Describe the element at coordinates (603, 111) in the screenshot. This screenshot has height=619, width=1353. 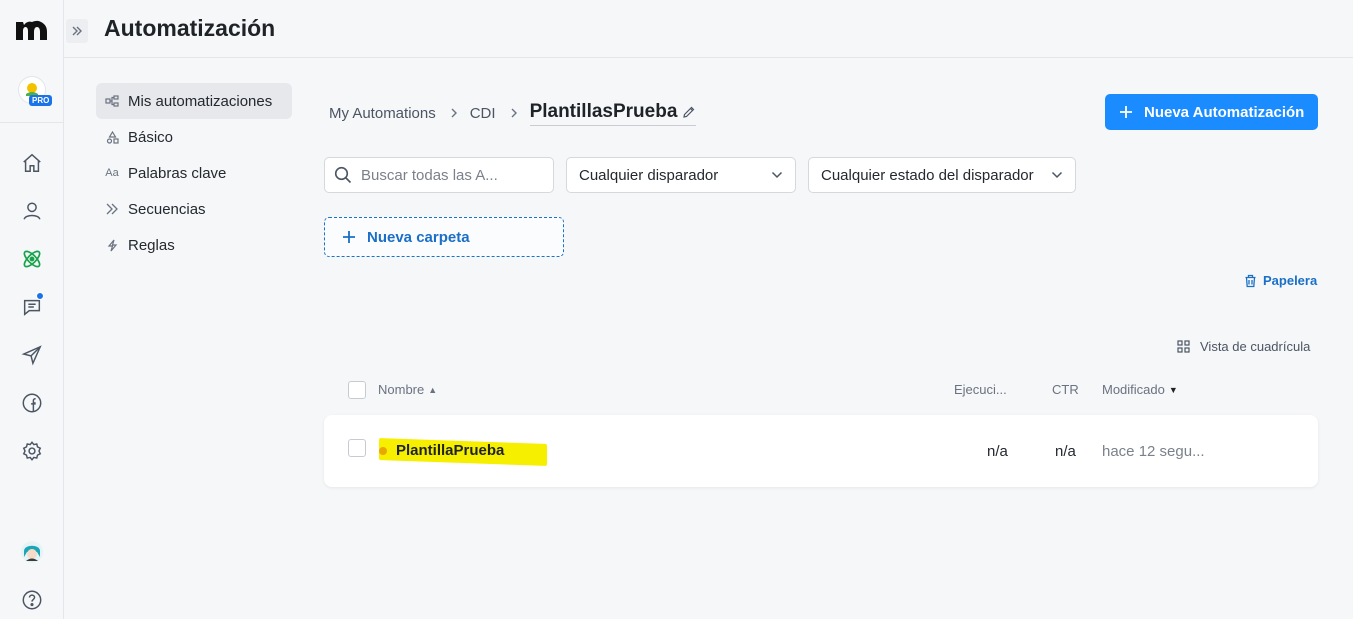
I see `folder-name: PlantillasPrueba` at that location.